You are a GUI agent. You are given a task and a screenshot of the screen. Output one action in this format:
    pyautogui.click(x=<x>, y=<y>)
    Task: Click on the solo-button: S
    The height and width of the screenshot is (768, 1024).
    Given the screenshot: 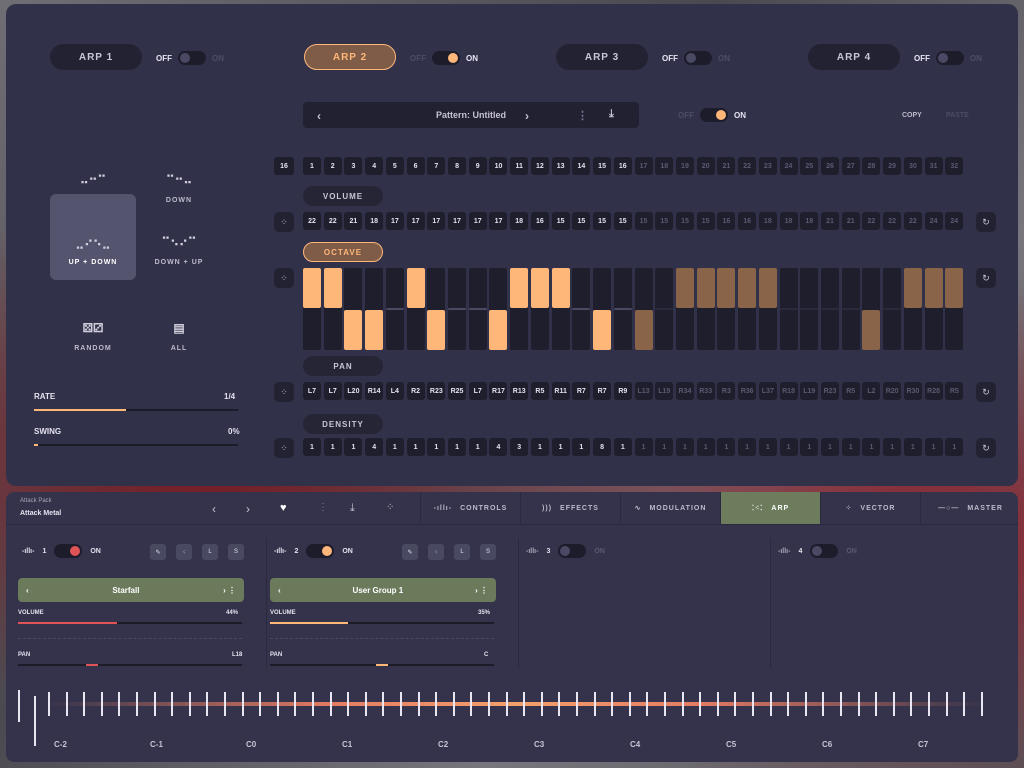 What is the action you would take?
    pyautogui.click(x=236, y=552)
    